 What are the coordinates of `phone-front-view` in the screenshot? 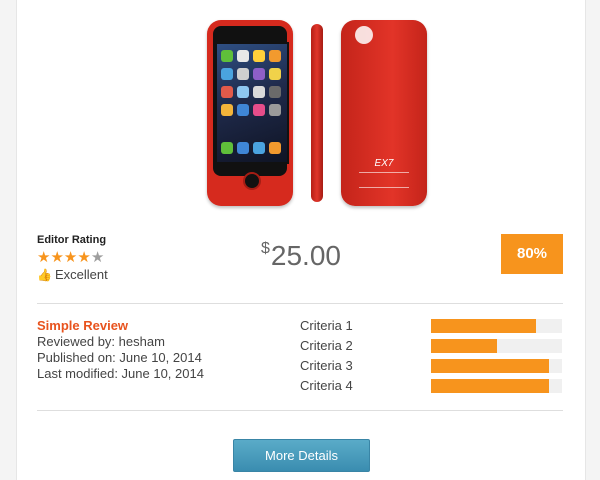 It's located at (250, 113).